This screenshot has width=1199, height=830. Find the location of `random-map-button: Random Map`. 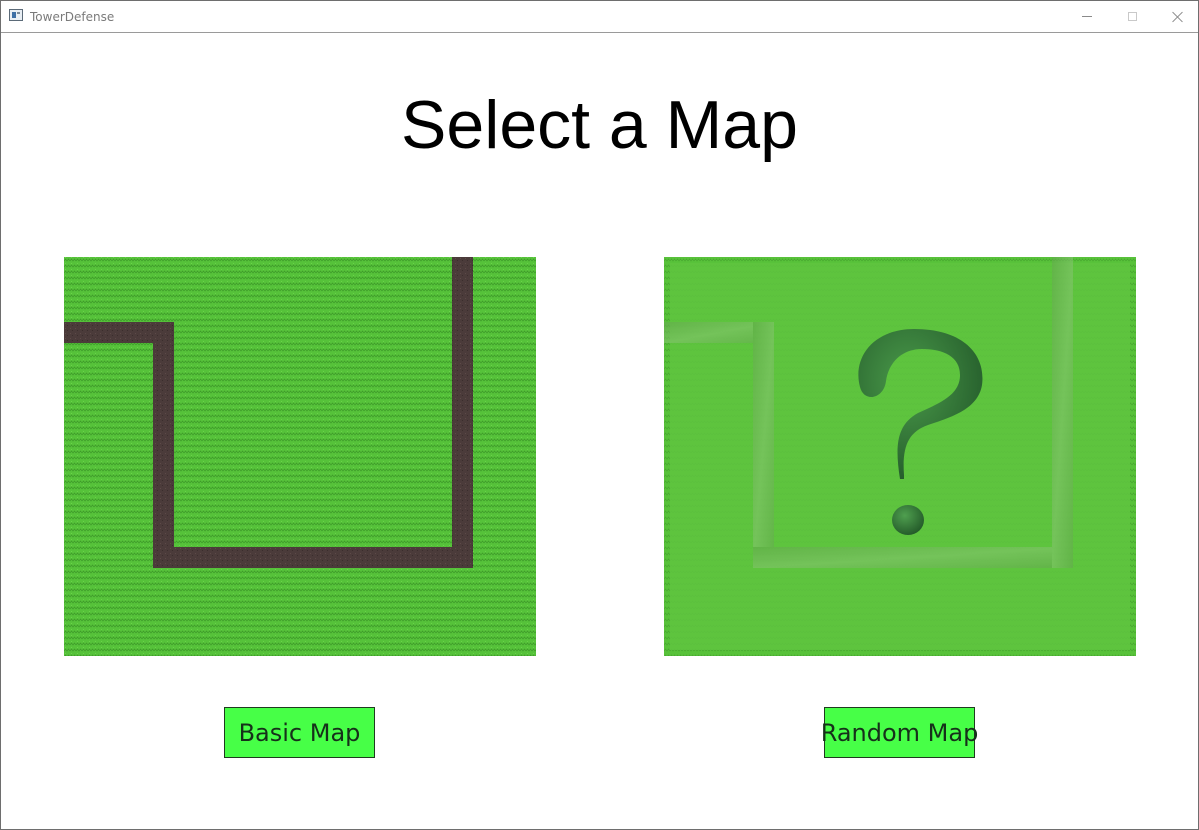

random-map-button: Random Map is located at coordinates (899, 732).